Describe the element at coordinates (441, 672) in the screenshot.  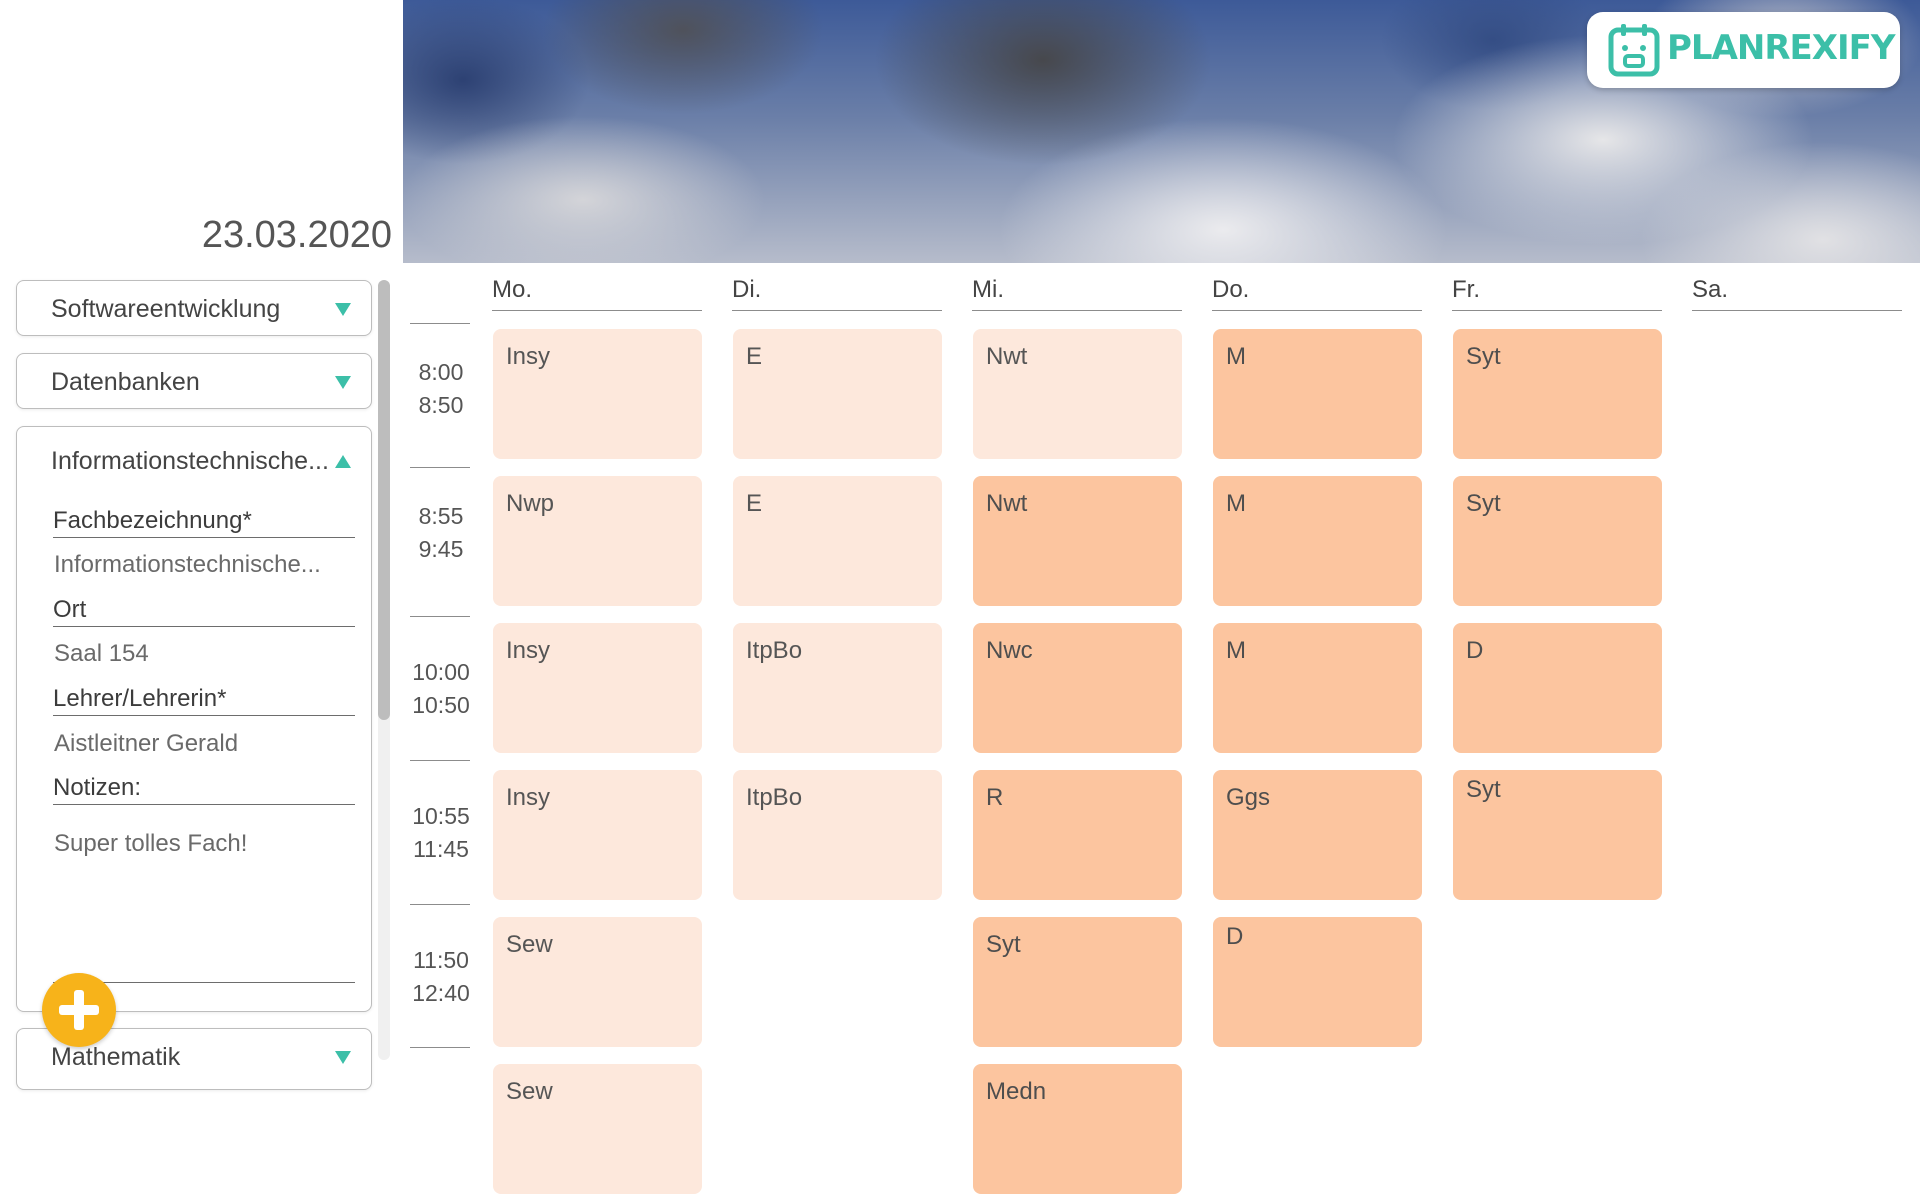
I see `slot-start: 10:00` at that location.